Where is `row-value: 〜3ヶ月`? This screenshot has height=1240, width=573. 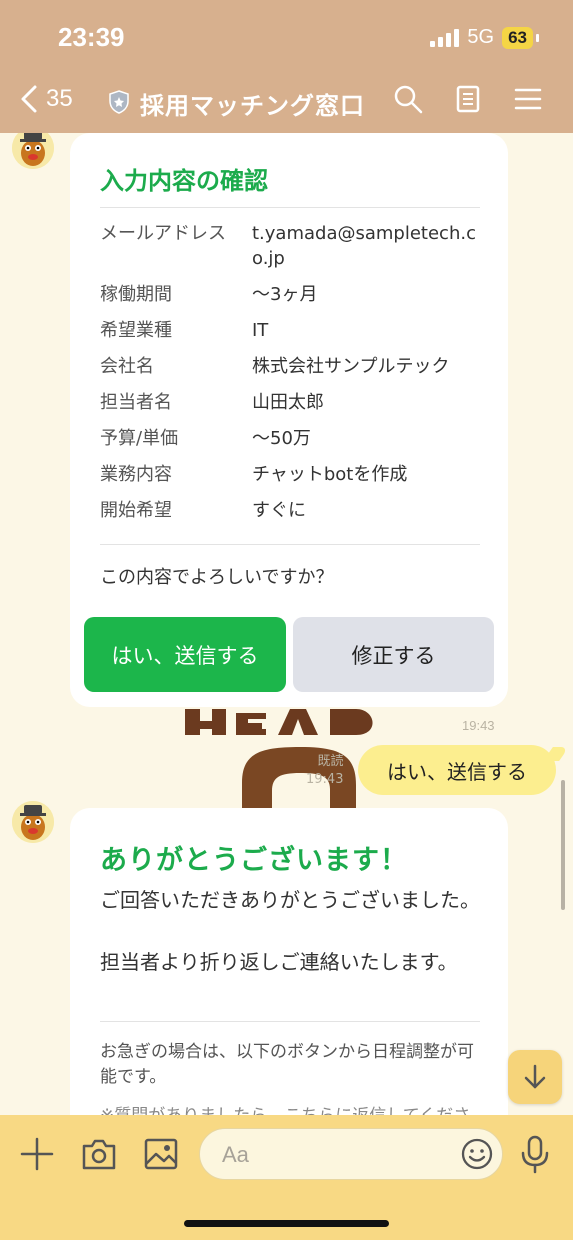 row-value: 〜3ヶ月 is located at coordinates (285, 294).